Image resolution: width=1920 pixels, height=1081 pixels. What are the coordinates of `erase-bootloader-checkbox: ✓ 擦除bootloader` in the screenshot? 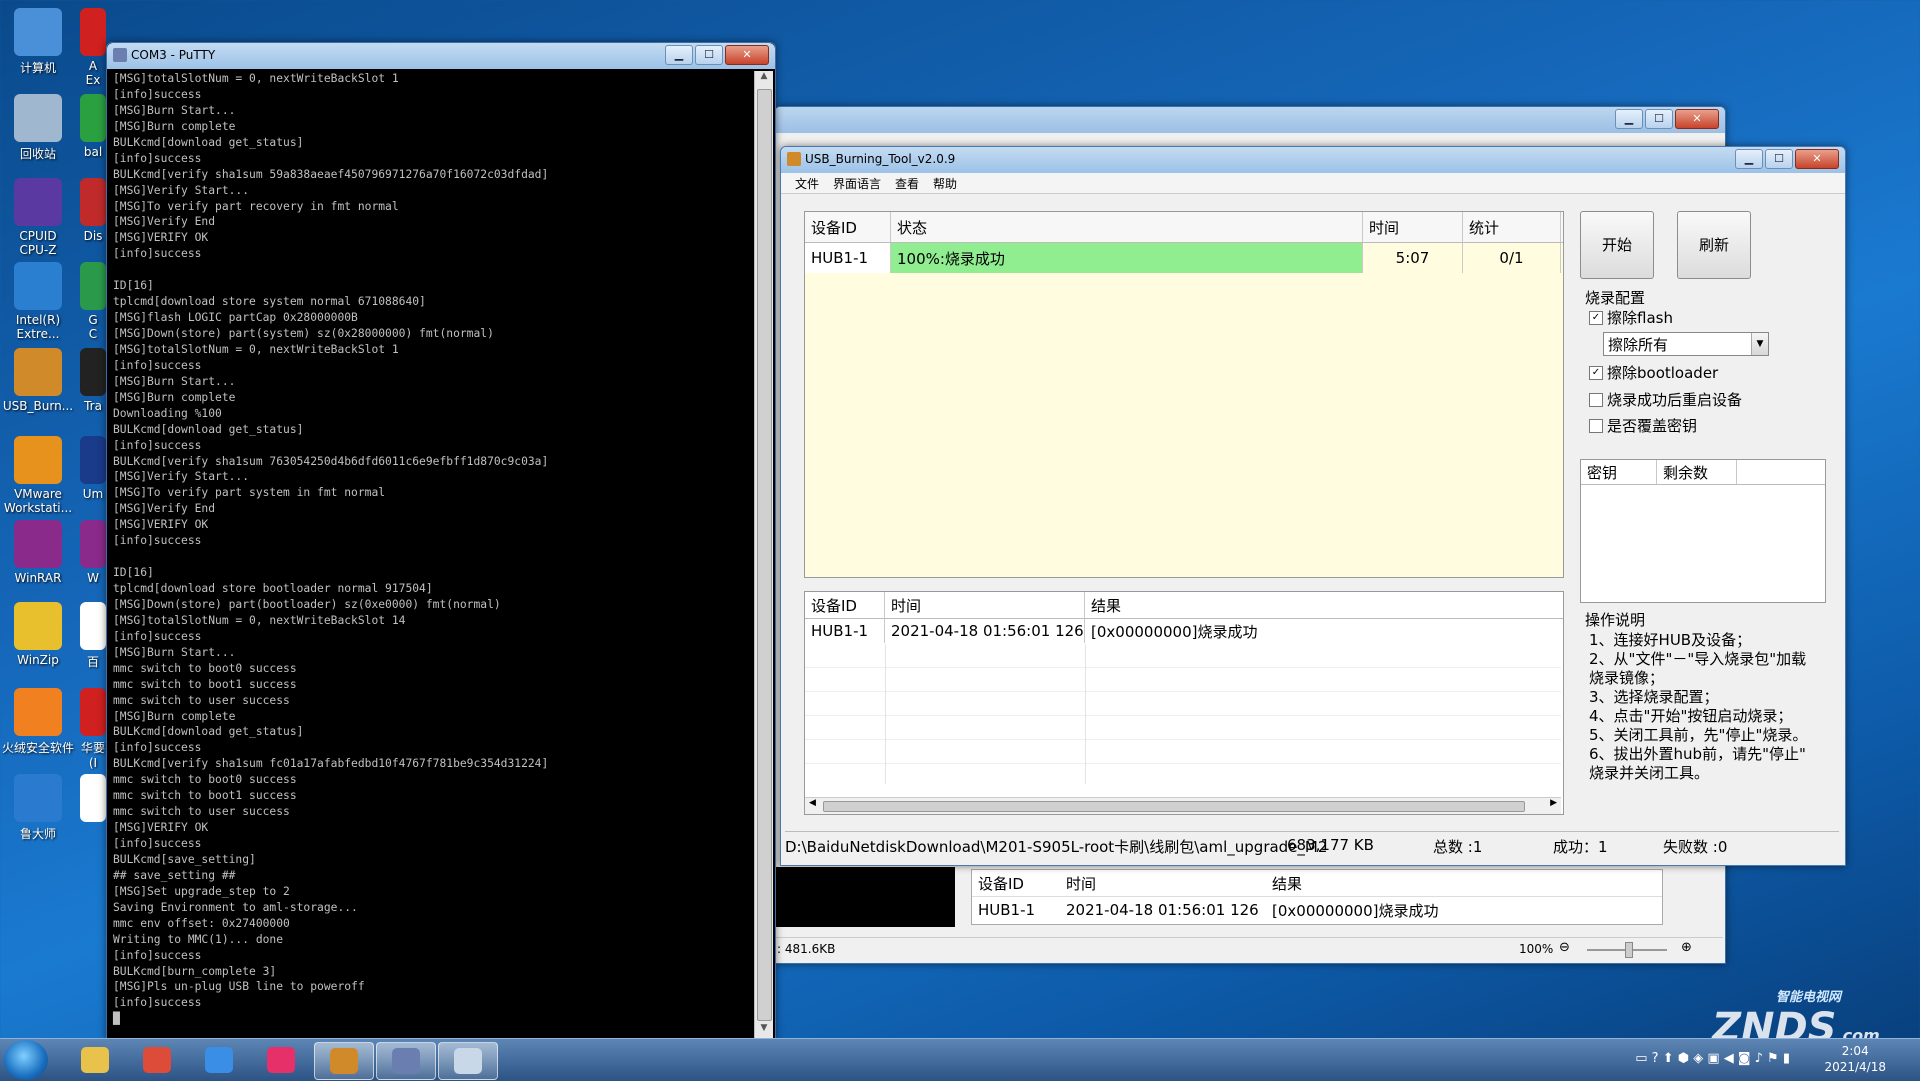 It's located at (1653, 372).